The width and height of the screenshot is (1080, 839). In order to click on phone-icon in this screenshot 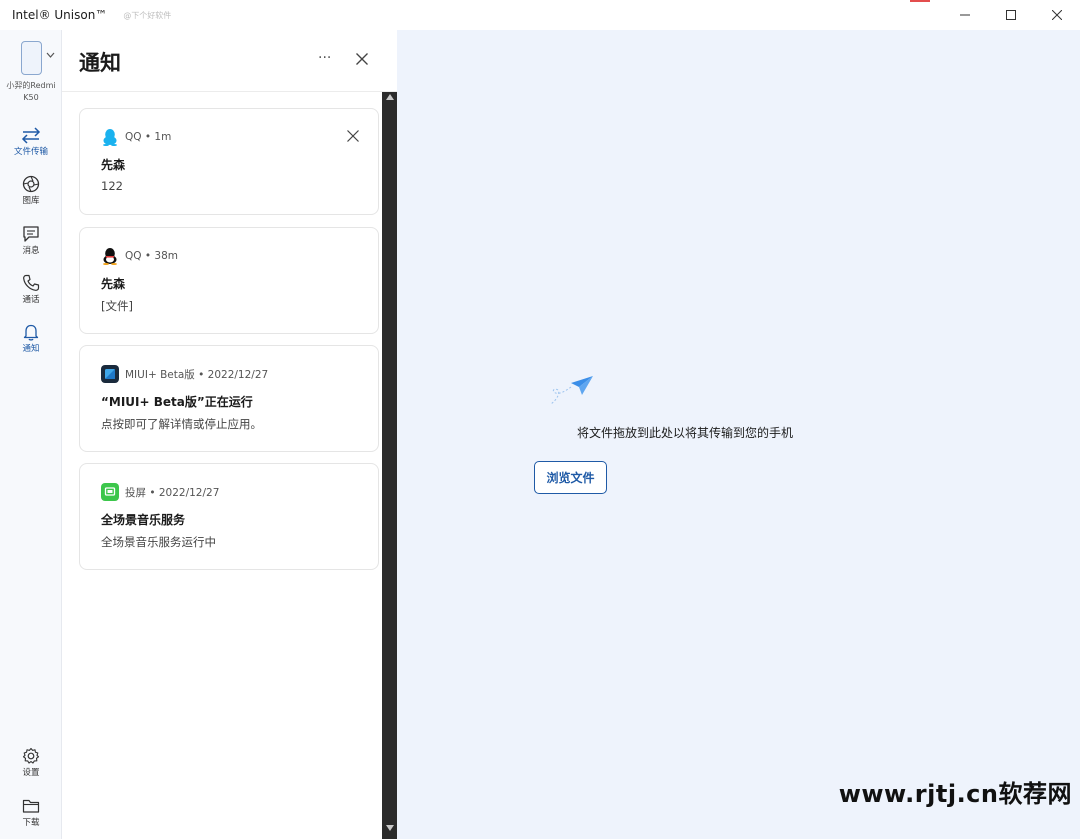, I will do `click(31, 282)`.